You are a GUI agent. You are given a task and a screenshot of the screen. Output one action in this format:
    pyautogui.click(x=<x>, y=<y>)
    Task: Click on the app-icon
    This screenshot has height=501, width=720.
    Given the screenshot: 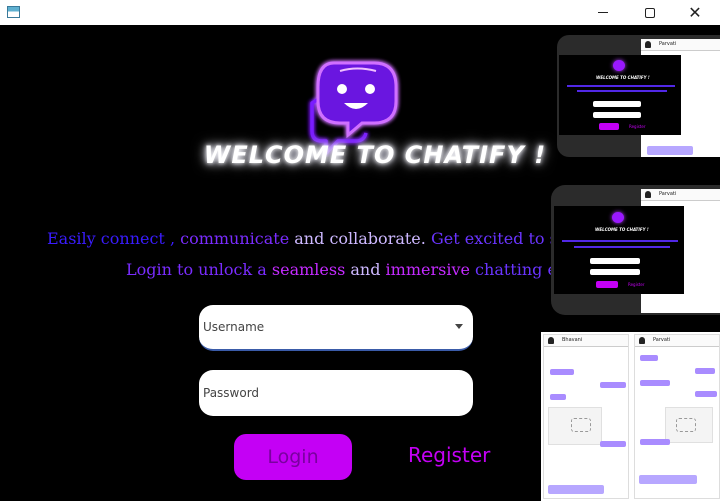 What is the action you would take?
    pyautogui.click(x=13, y=12)
    